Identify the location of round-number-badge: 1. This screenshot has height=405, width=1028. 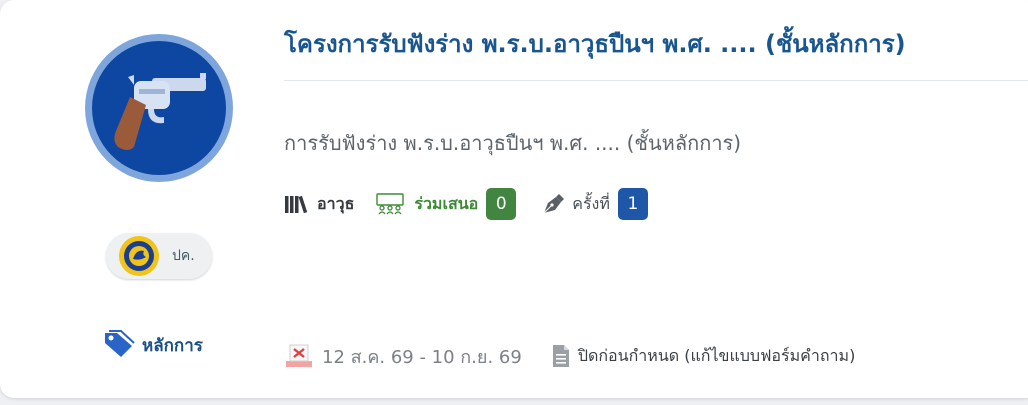
(632, 204).